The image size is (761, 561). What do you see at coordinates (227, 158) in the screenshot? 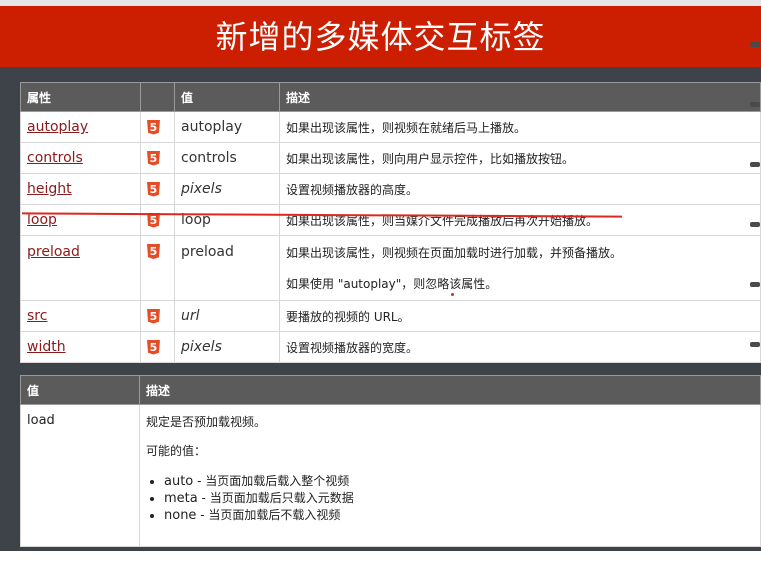
I see `value-cell: controls` at bounding box center [227, 158].